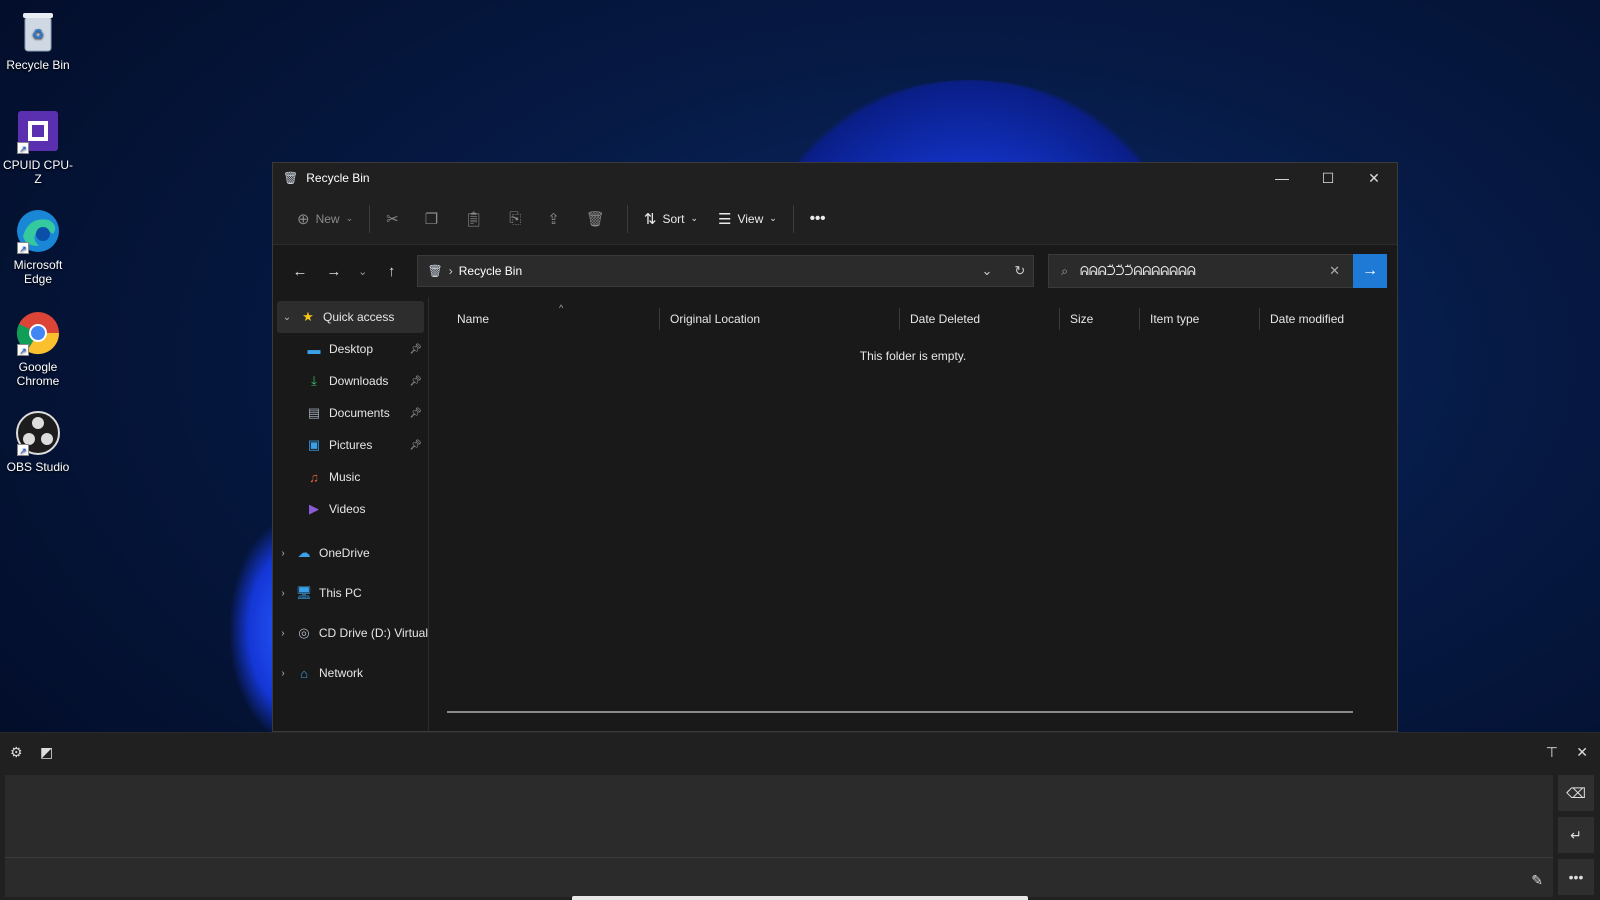 The height and width of the screenshot is (900, 1600). I want to click on sidebar-item-desktop: ▬ Desktop 📌︎, so click(350, 349).